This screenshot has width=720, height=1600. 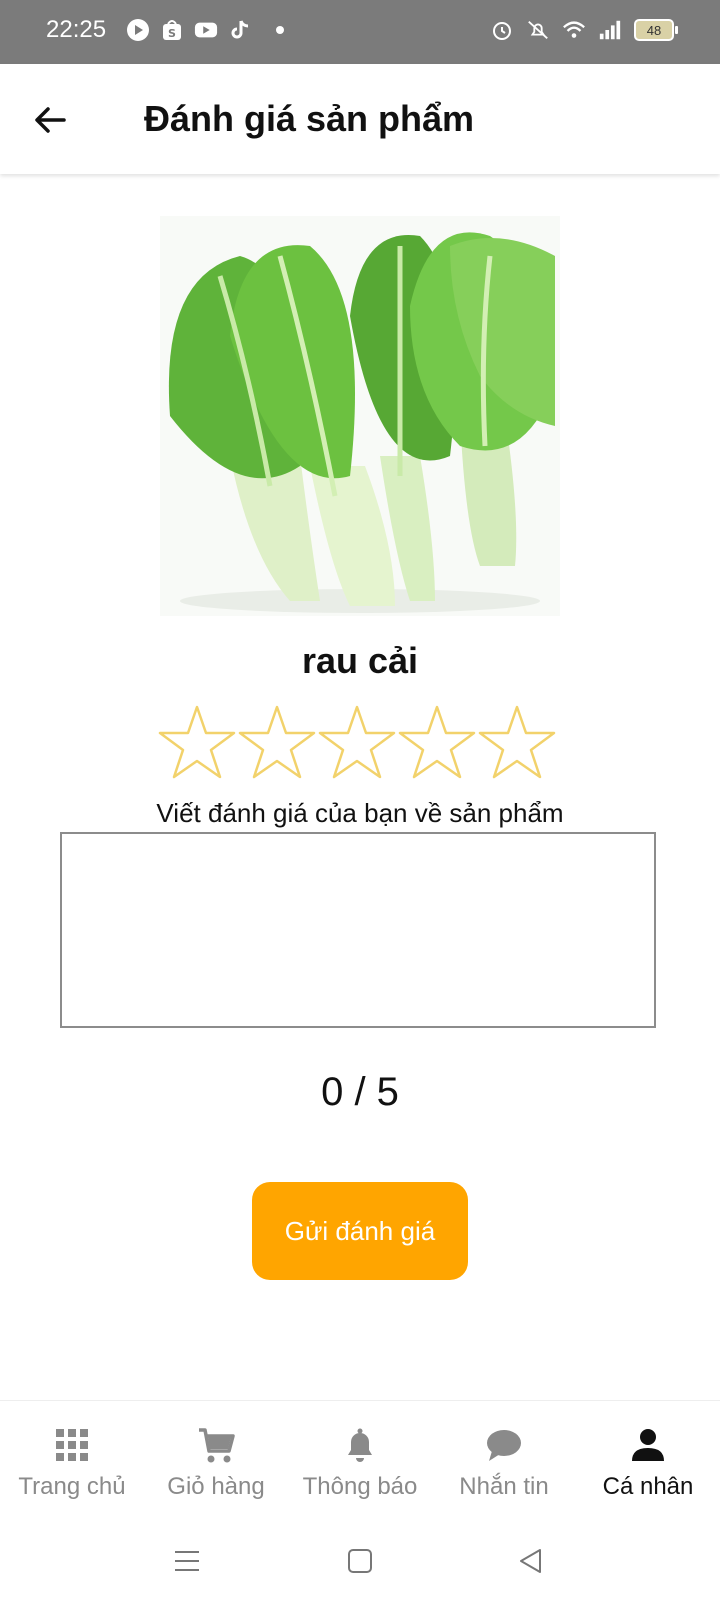 What do you see at coordinates (360, 660) in the screenshot?
I see `product-name: rau cải` at bounding box center [360, 660].